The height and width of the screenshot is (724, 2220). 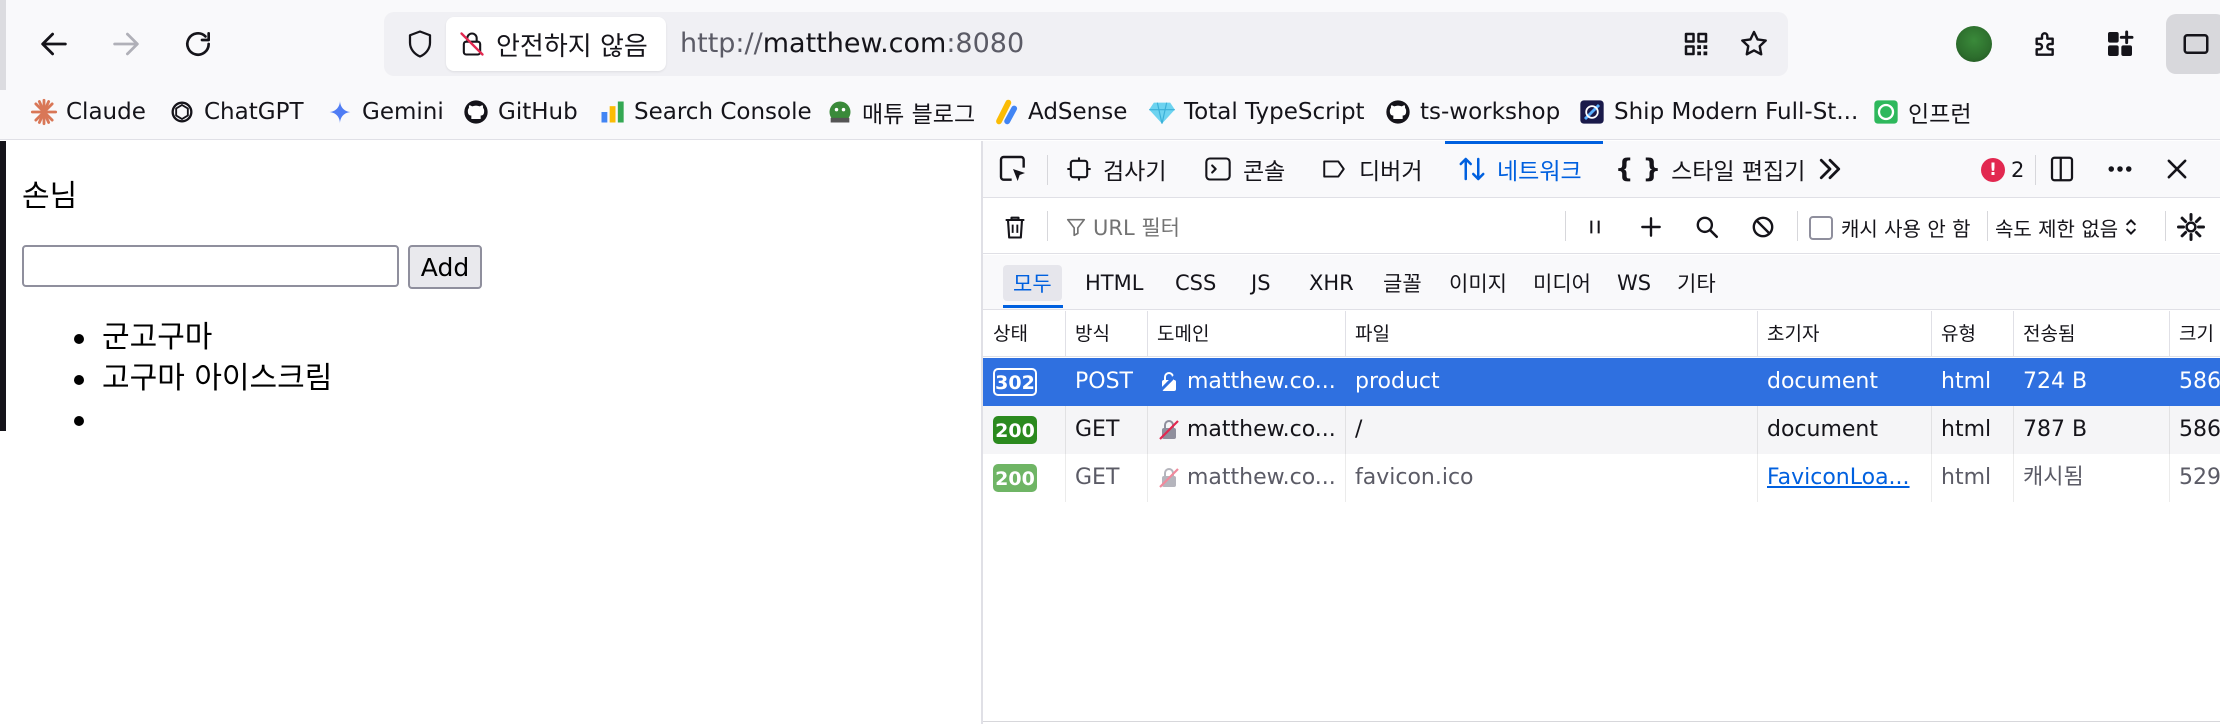 I want to click on type-filter-css: CSS, so click(x=1195, y=283).